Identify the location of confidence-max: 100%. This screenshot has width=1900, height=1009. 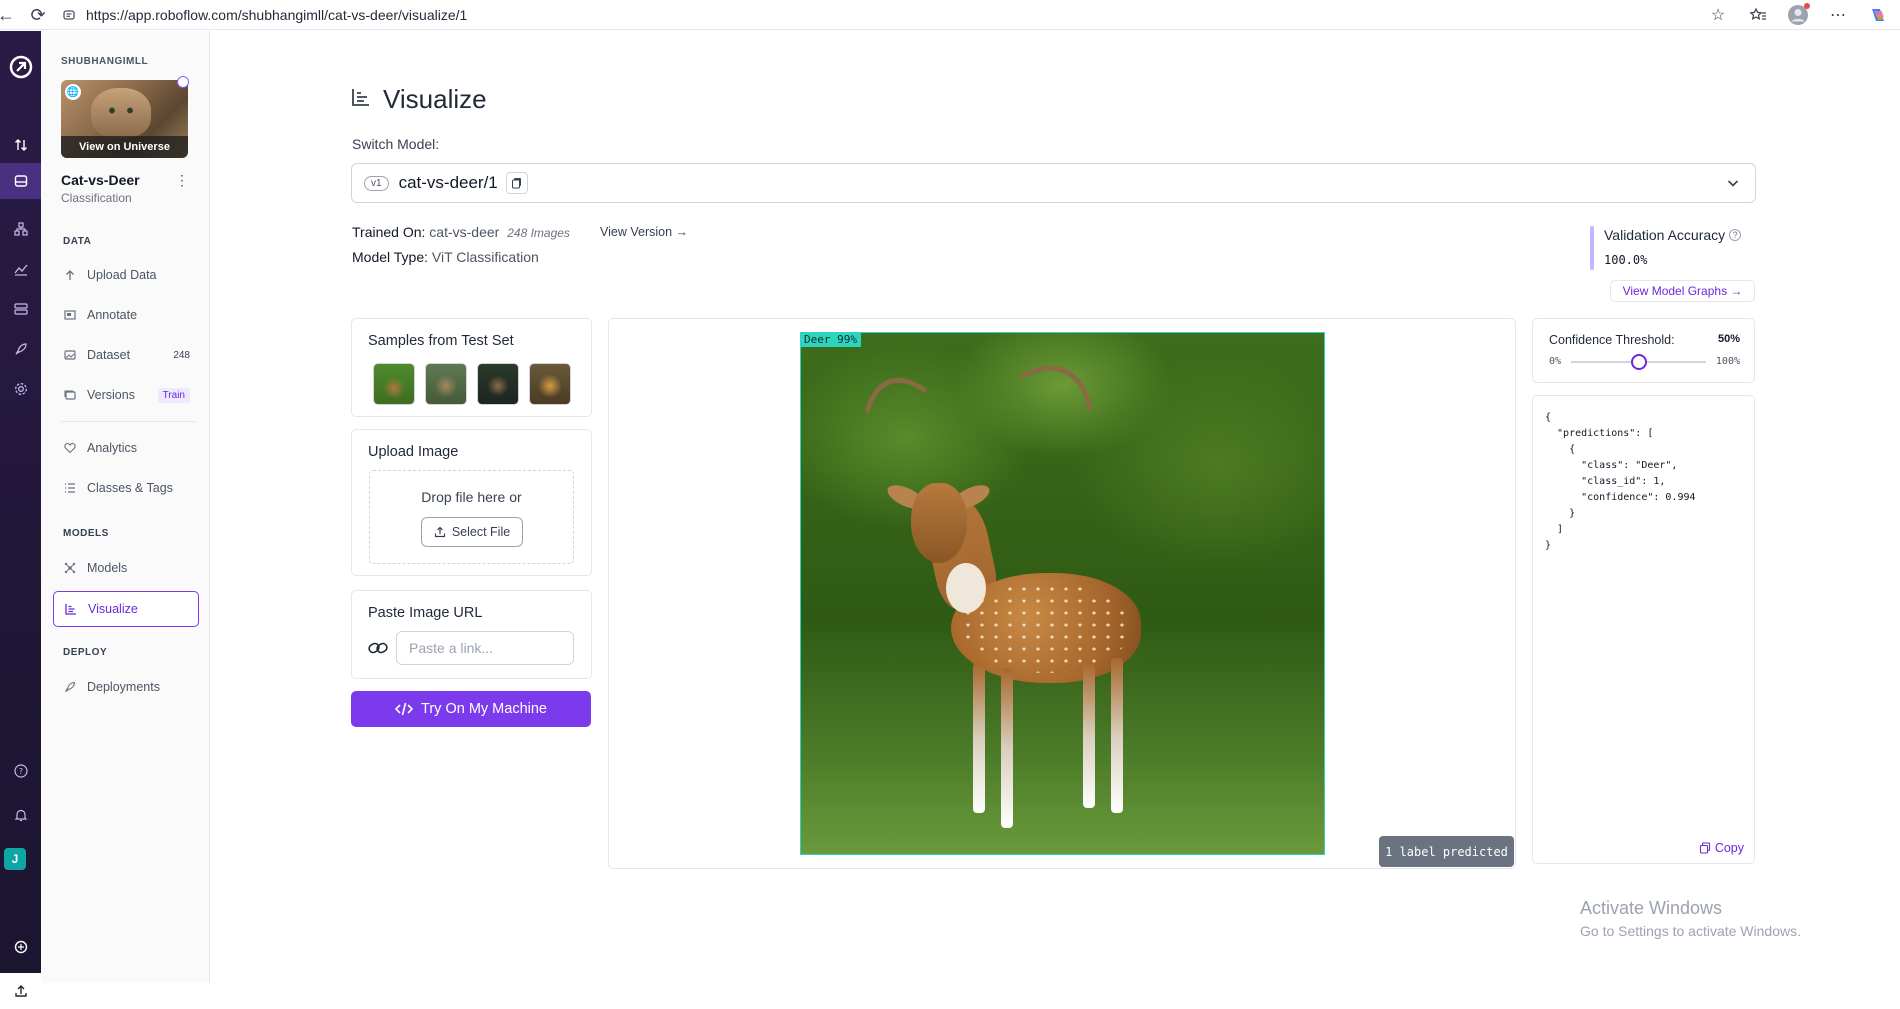
(1727, 361).